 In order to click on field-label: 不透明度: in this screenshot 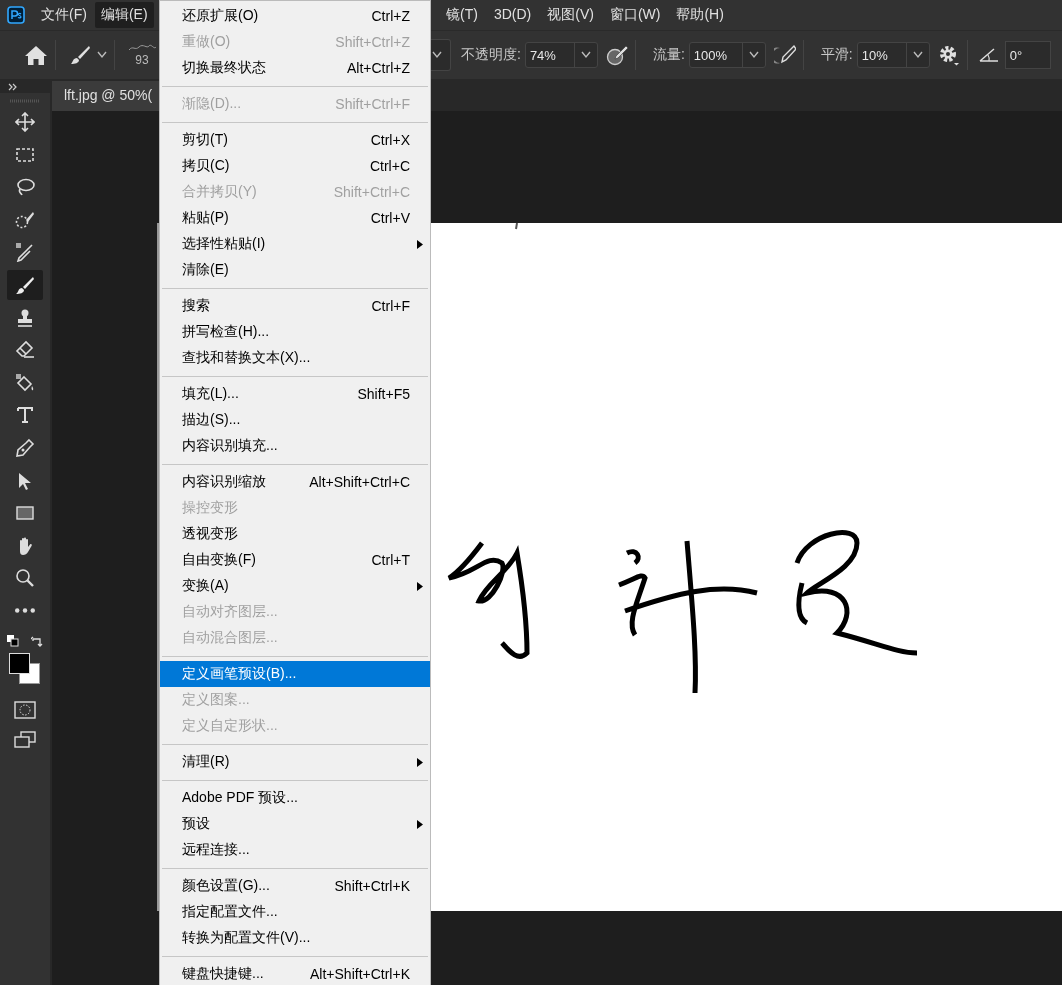, I will do `click(491, 55)`.